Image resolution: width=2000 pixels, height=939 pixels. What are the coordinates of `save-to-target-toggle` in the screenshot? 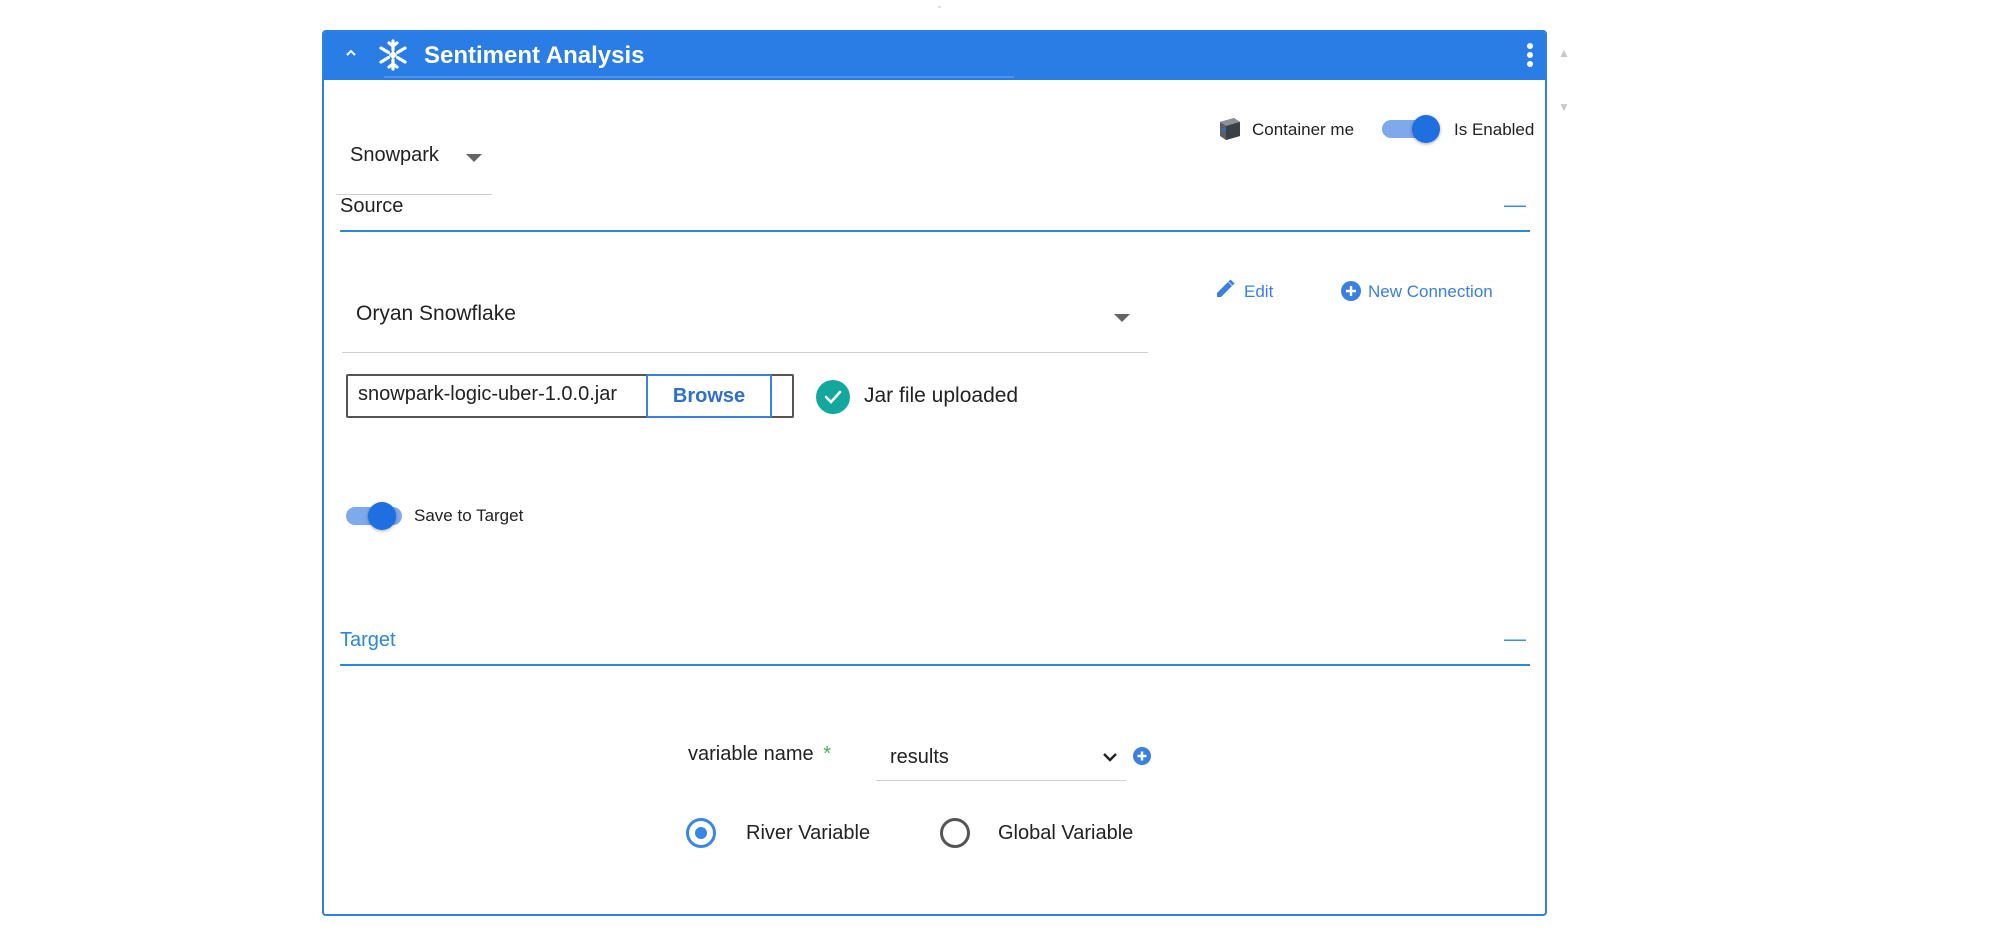 It's located at (375, 516).